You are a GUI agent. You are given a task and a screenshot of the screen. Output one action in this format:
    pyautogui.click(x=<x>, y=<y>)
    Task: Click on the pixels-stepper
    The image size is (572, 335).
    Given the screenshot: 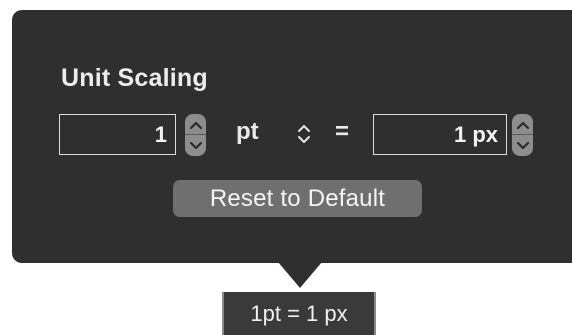 What is the action you would take?
    pyautogui.click(x=522, y=135)
    